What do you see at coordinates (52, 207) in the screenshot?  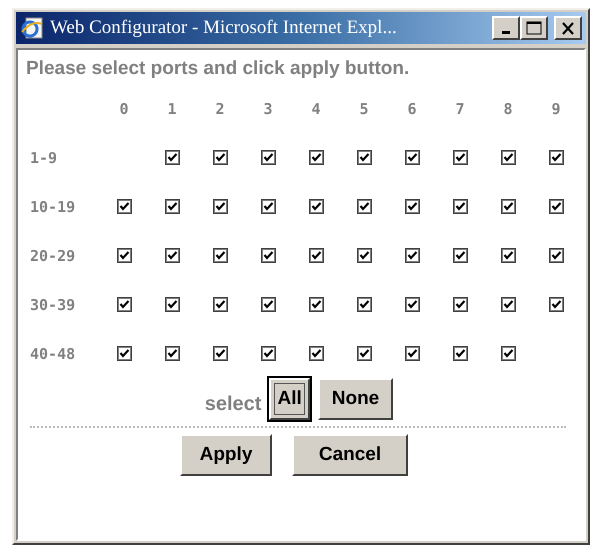 I see `row-label: 10-19` at bounding box center [52, 207].